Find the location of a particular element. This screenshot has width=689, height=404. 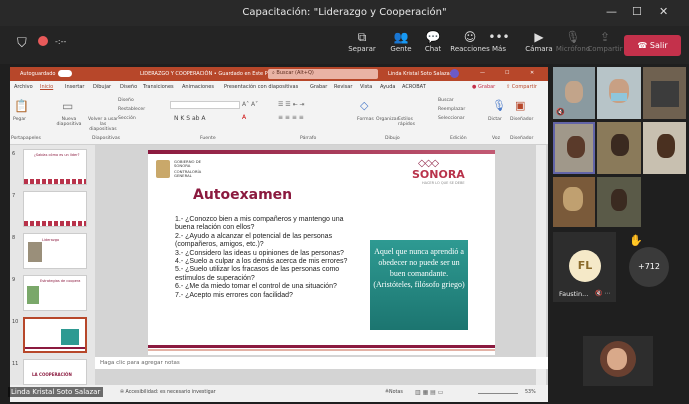

menu-ayuda: Ayuda is located at coordinates (387, 87).